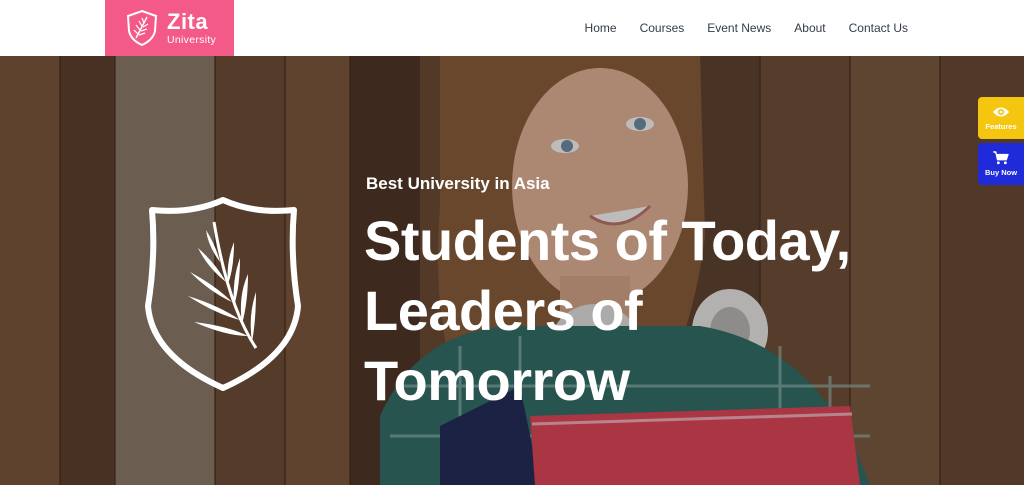  Describe the element at coordinates (1001, 172) in the screenshot. I see `buy-now-label: Buy Now` at that location.